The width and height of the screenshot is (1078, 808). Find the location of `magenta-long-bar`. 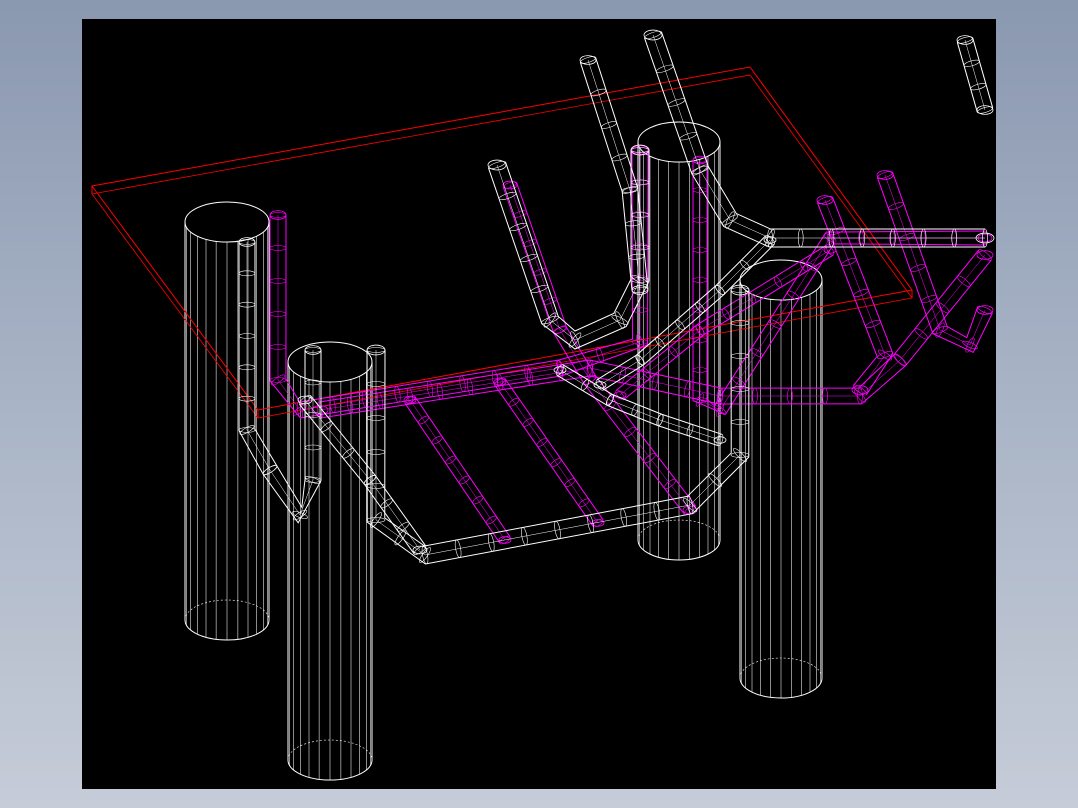

magenta-long-bar is located at coordinates (652, 334).